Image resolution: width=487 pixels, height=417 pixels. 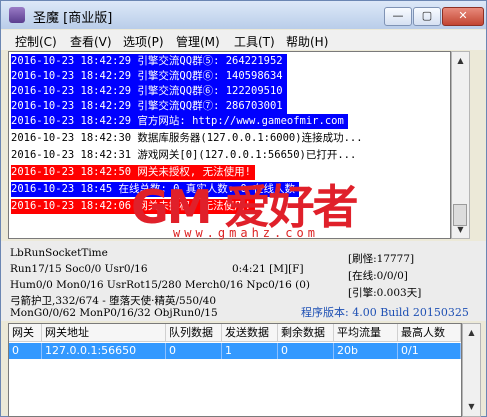 I want to click on log-line: 2016-10-23 18:42:29 引擎交流QQ群⑥: 122209510, so click(x=149, y=91).